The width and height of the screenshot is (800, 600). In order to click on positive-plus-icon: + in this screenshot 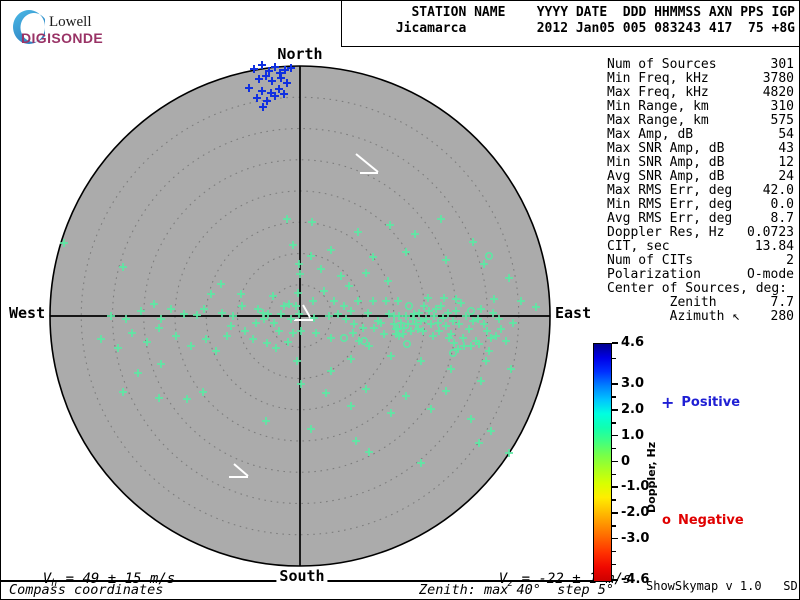, I will do `click(668, 402)`.